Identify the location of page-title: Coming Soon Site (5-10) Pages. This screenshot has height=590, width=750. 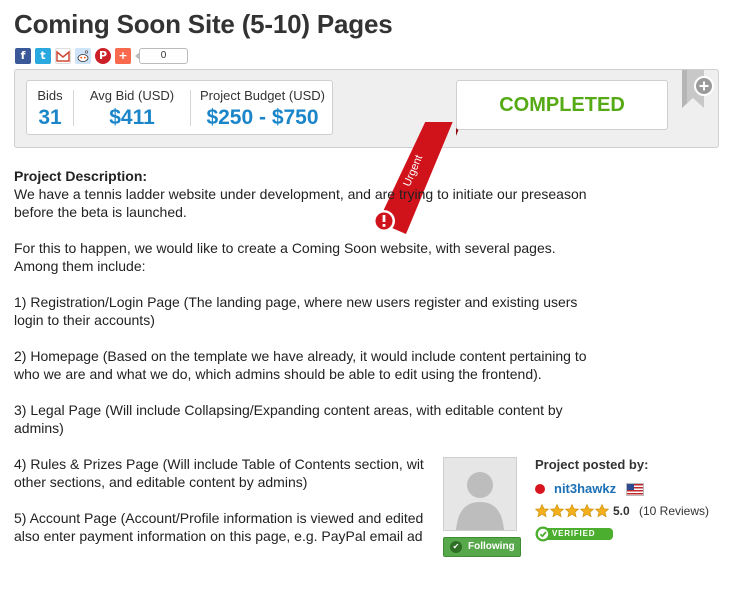
(203, 24).